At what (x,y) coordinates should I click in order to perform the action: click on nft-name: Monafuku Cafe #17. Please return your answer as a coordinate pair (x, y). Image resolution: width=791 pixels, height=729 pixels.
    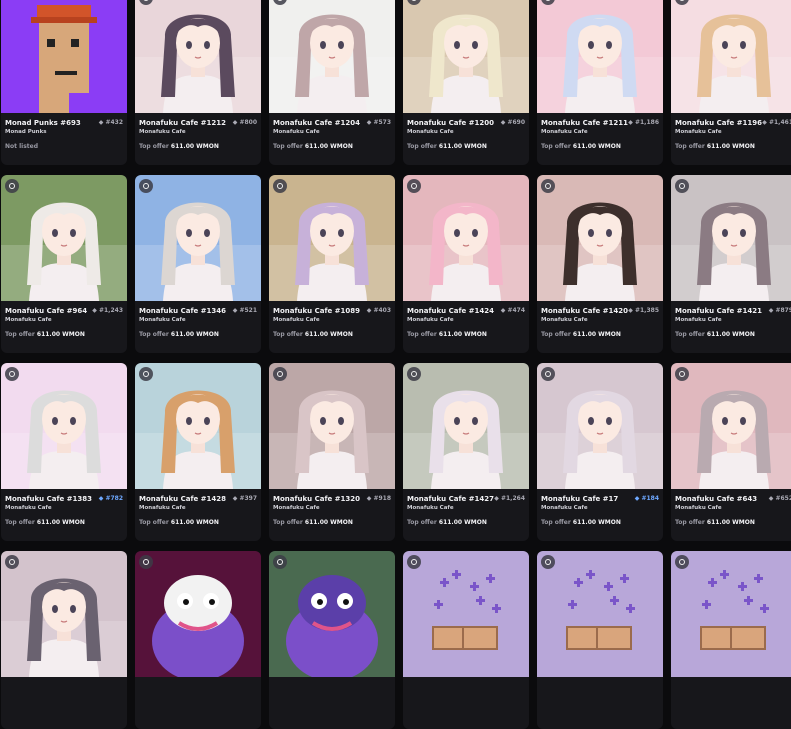
    Looking at the image, I should click on (579, 499).